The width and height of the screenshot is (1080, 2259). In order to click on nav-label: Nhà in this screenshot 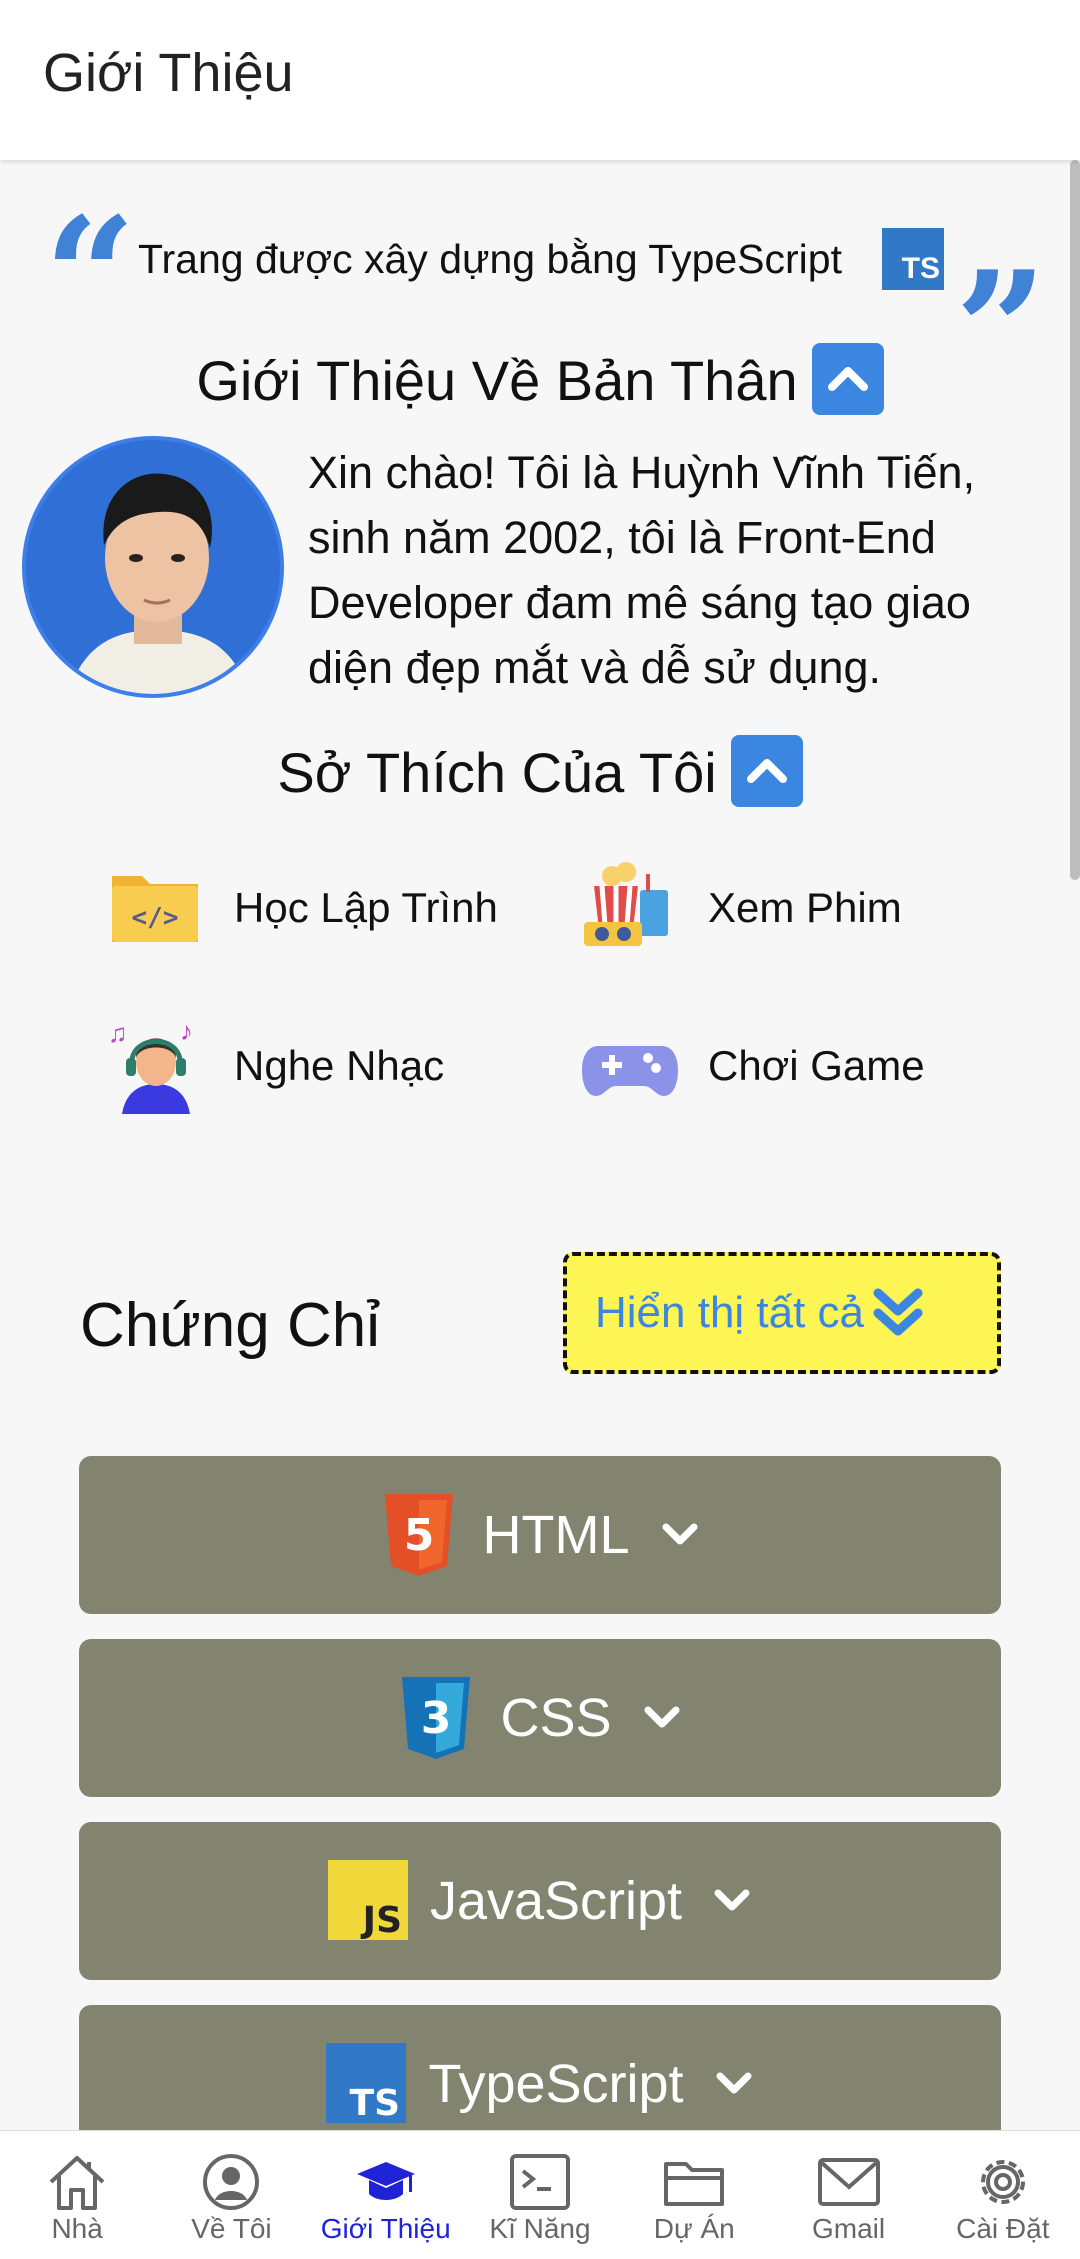, I will do `click(77, 2228)`.